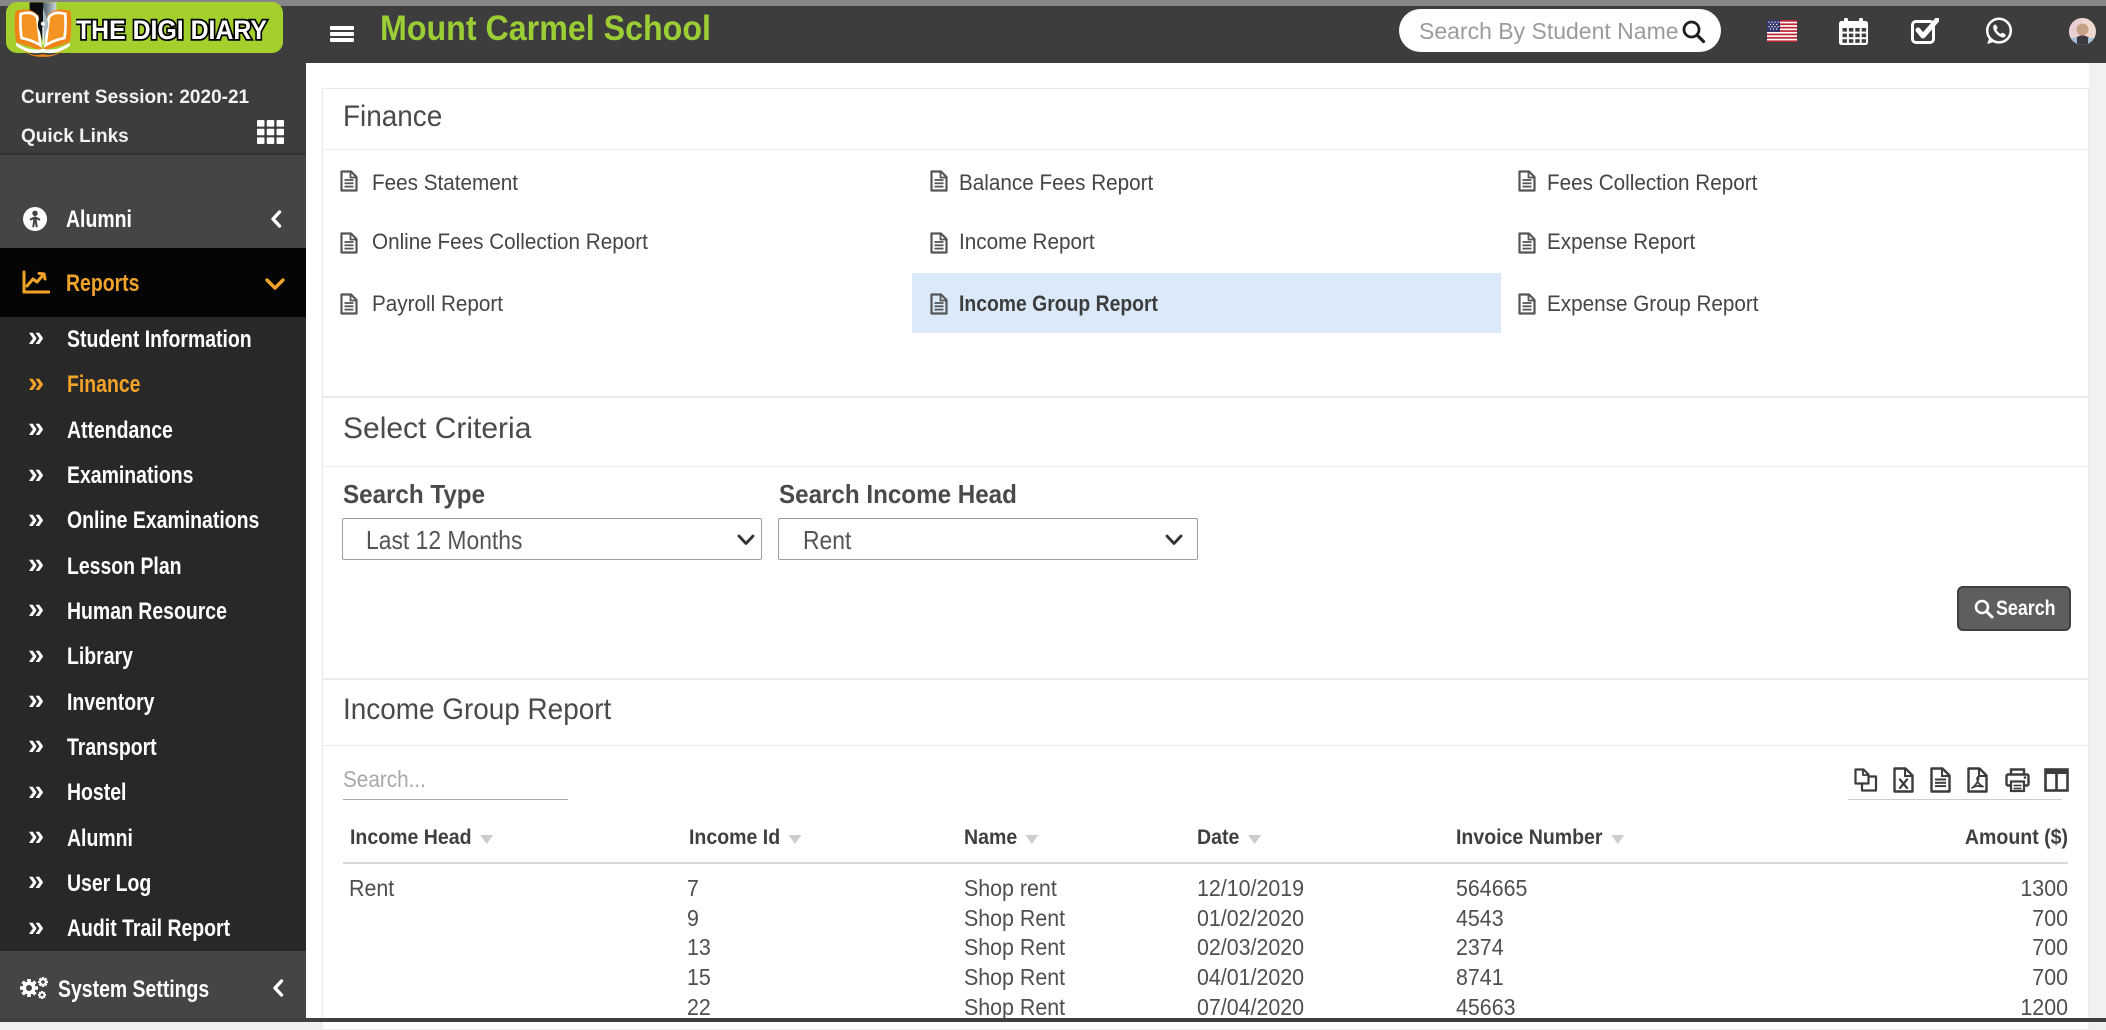 This screenshot has width=2106, height=1030. What do you see at coordinates (171, 30) in the screenshot?
I see `svg-text: THE DIGI DIARY` at bounding box center [171, 30].